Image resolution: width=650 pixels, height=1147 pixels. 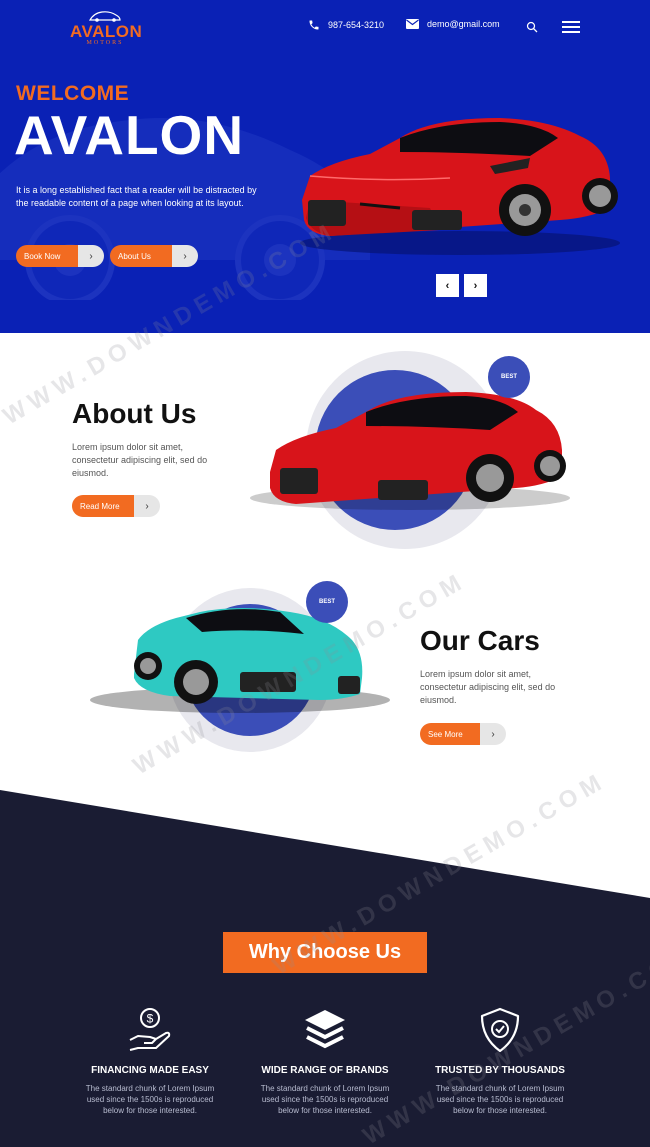 What do you see at coordinates (104, 16) in the screenshot?
I see `logo-car-icon` at bounding box center [104, 16].